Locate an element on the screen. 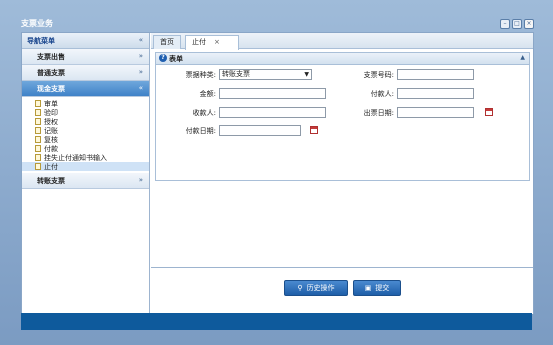  check-number-label: 支票号码: is located at coordinates (378, 75).